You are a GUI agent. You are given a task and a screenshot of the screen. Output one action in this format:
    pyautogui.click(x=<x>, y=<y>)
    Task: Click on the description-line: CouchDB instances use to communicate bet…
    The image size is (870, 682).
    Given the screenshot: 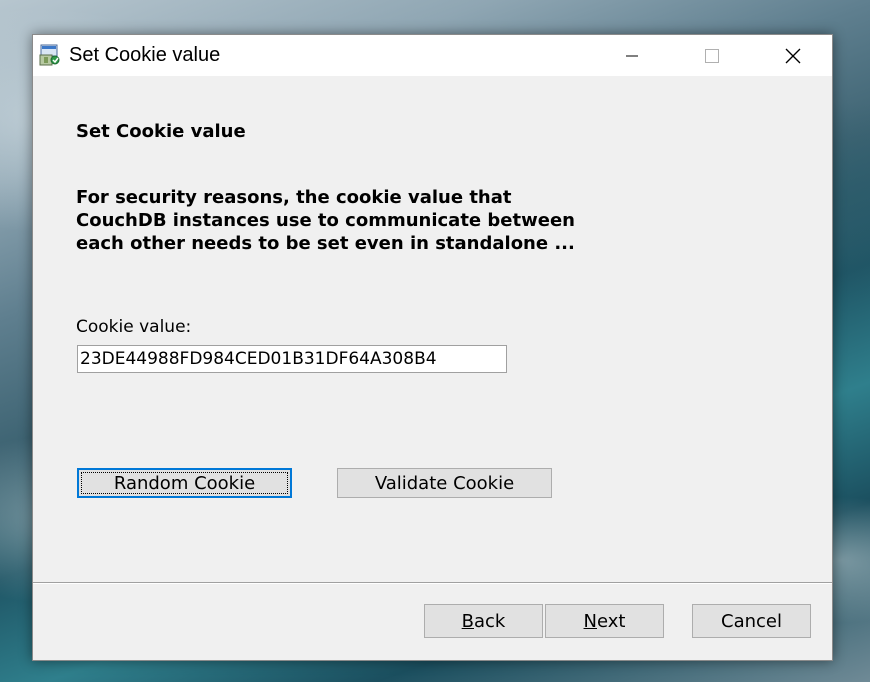 What is the action you would take?
    pyautogui.click(x=325, y=220)
    